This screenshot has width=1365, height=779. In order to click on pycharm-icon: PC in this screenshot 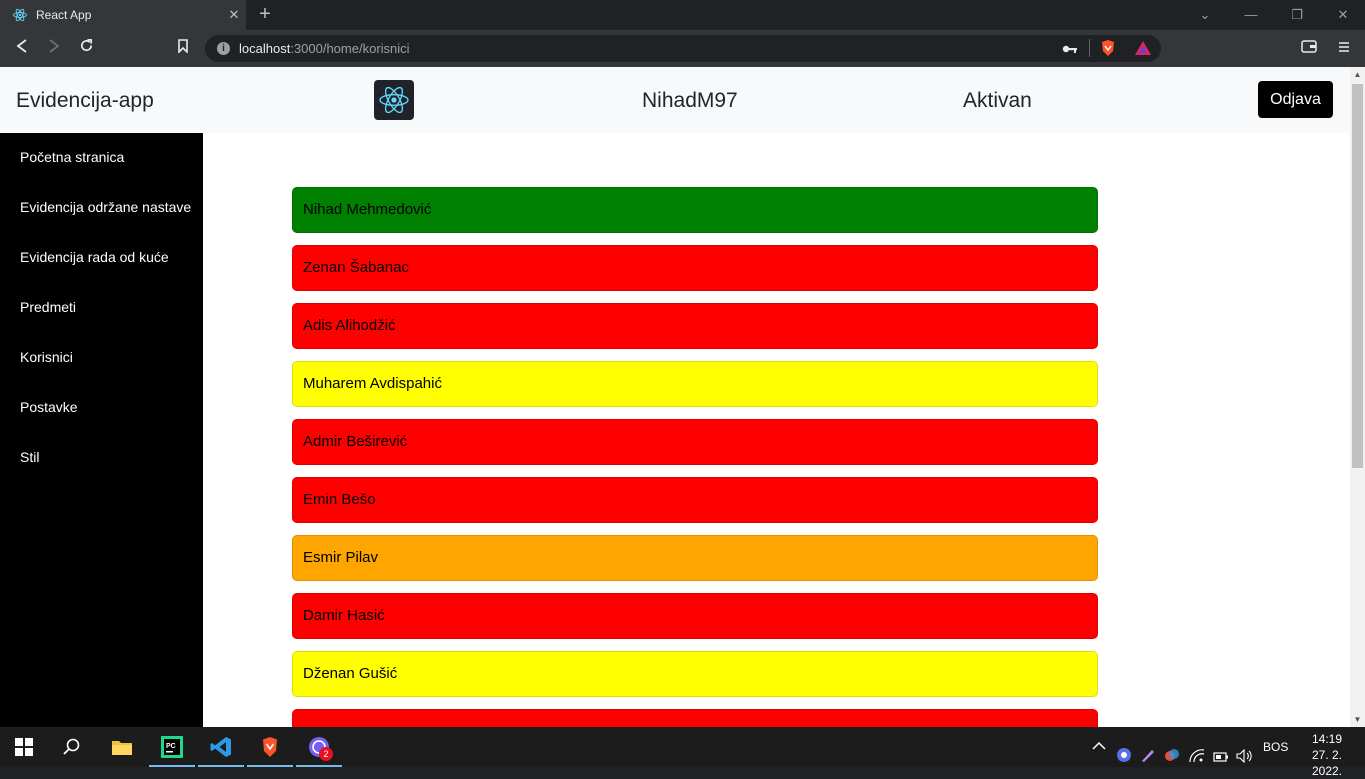, I will do `click(172, 747)`.